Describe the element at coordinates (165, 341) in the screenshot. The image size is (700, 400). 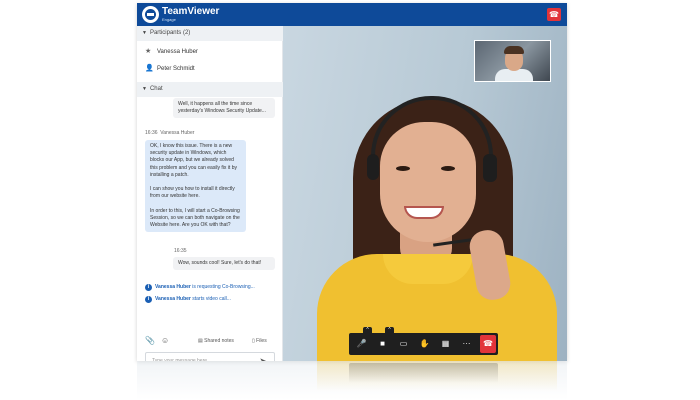
I see `emoji-icon: ☺` at that location.